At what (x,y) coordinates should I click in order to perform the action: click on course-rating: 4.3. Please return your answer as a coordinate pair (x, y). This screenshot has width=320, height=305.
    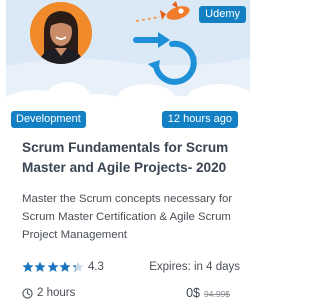
    Looking at the image, I should click on (63, 267).